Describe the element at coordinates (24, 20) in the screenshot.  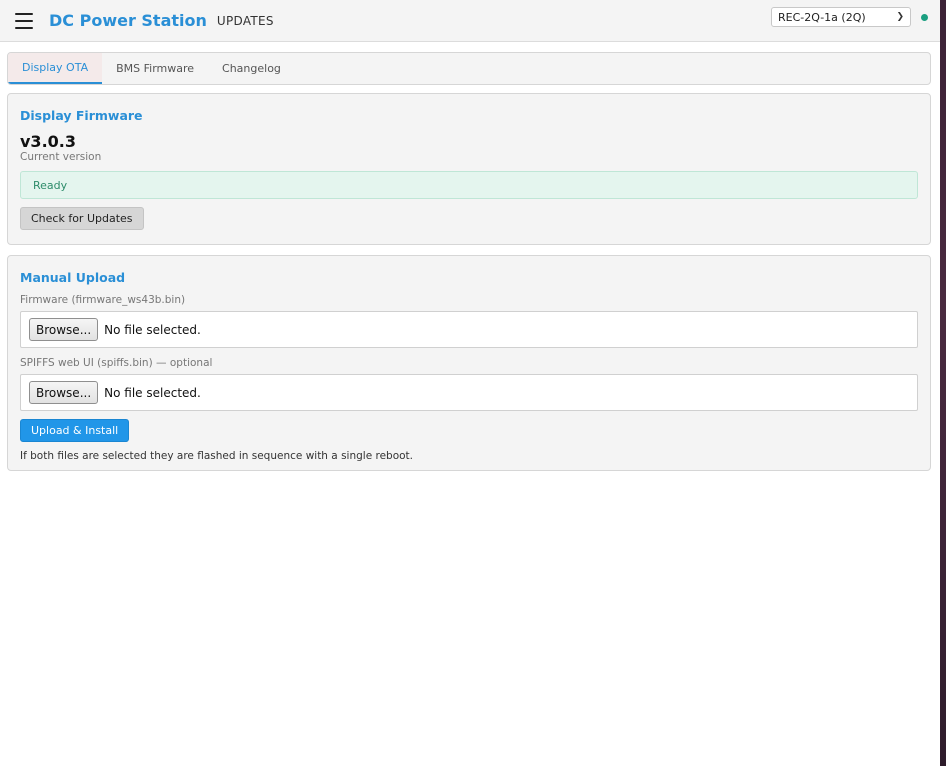
I see `menu-icon` at that location.